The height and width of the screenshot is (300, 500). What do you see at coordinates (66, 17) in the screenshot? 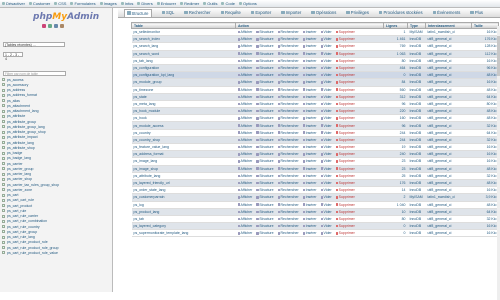
I see `phpmyadmin-logo: phpMyAdmin` at bounding box center [66, 17].